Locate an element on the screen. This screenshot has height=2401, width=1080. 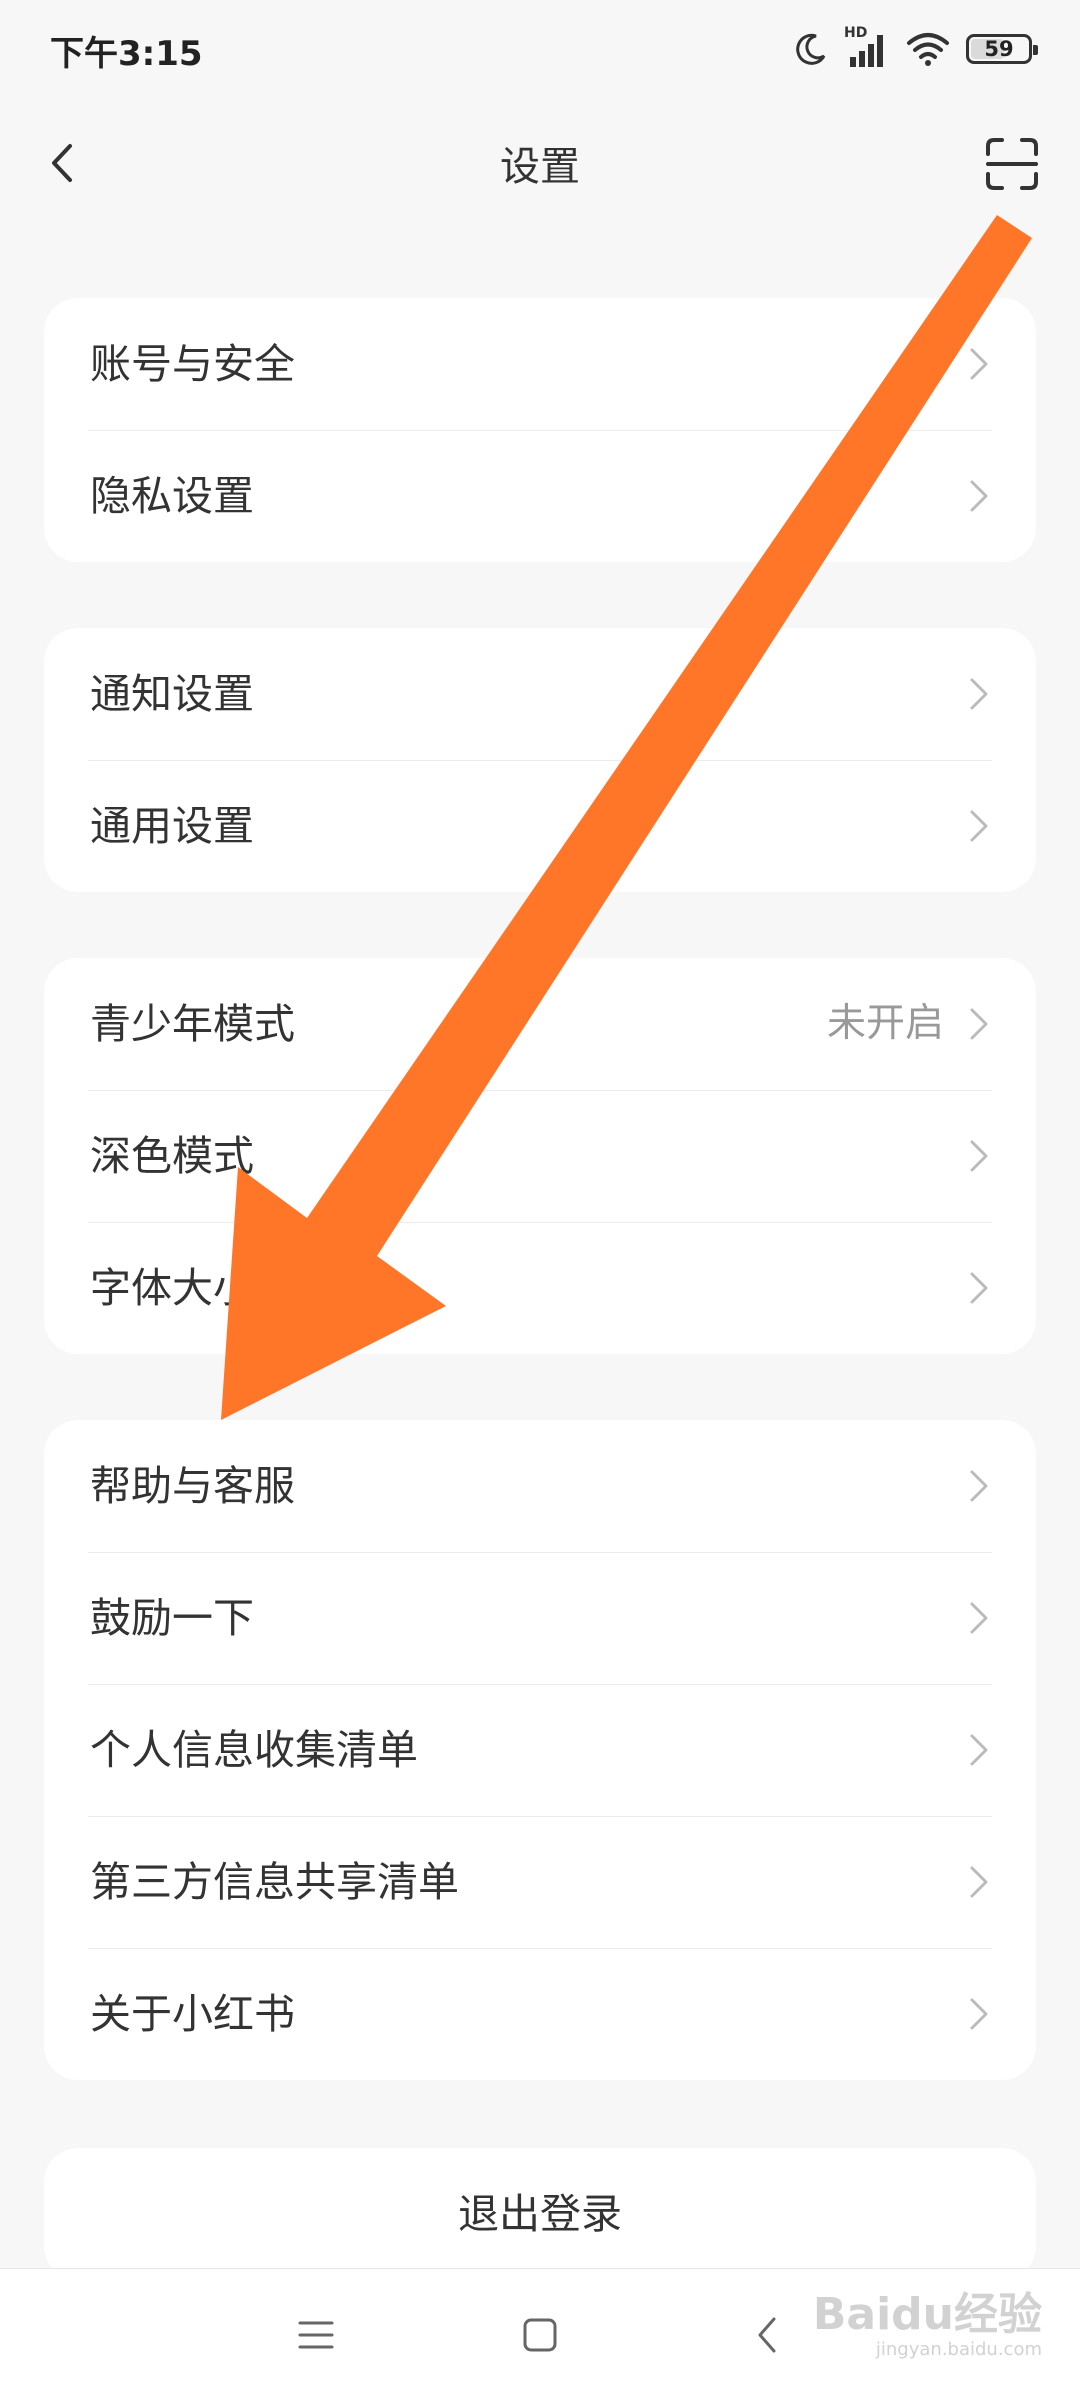
wifi-icon is located at coordinates (928, 49).